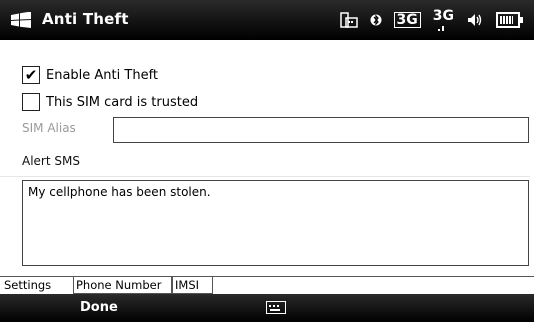 The height and width of the screenshot is (322, 534). What do you see at coordinates (122, 102) in the screenshot?
I see `sim-trusted-label: This SIM card is trusted` at bounding box center [122, 102].